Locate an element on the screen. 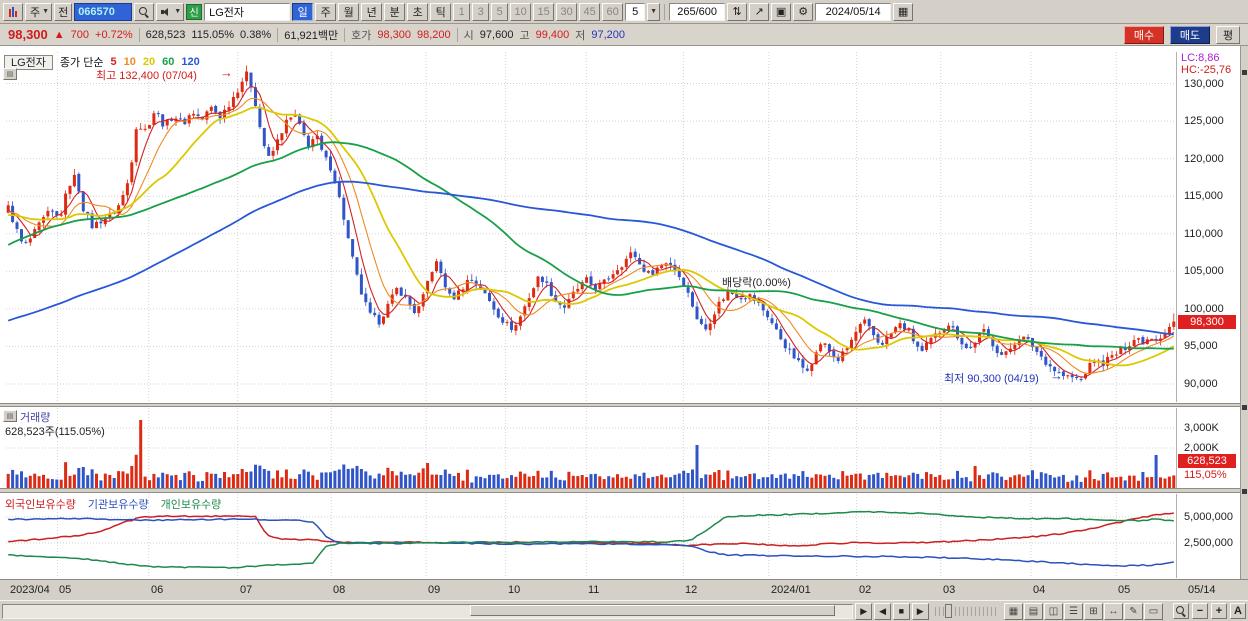 The height and width of the screenshot is (621, 1248). bar-width-slider is located at coordinates (966, 610).